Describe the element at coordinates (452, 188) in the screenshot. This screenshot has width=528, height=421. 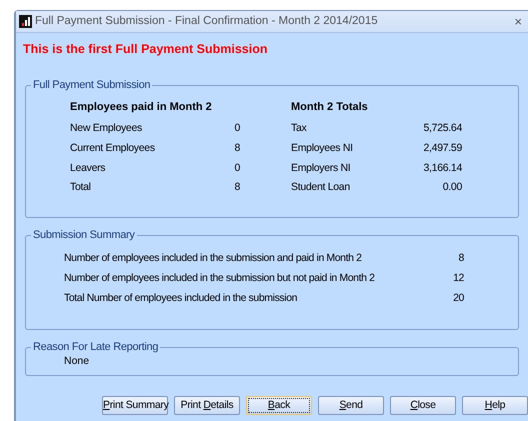
I see `row-value: 0.00` at that location.